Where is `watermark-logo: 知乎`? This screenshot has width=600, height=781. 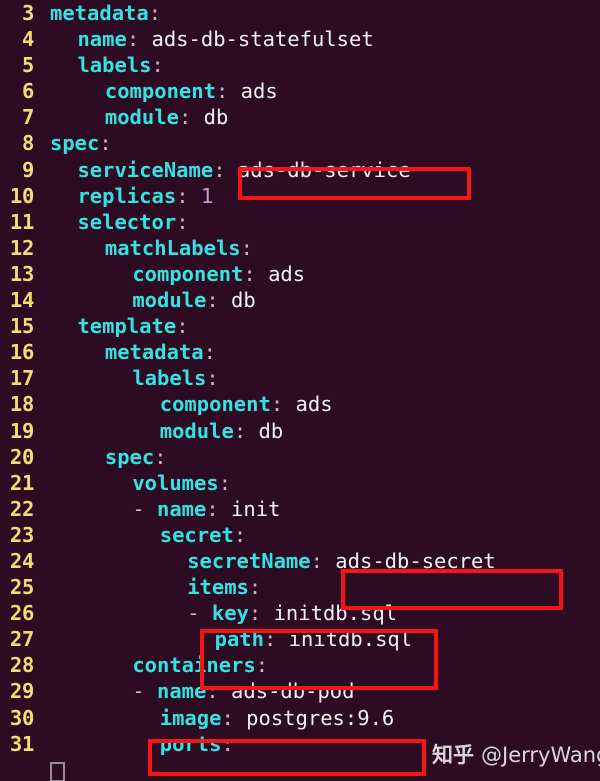 watermark-logo: 知乎 is located at coordinates (453, 755).